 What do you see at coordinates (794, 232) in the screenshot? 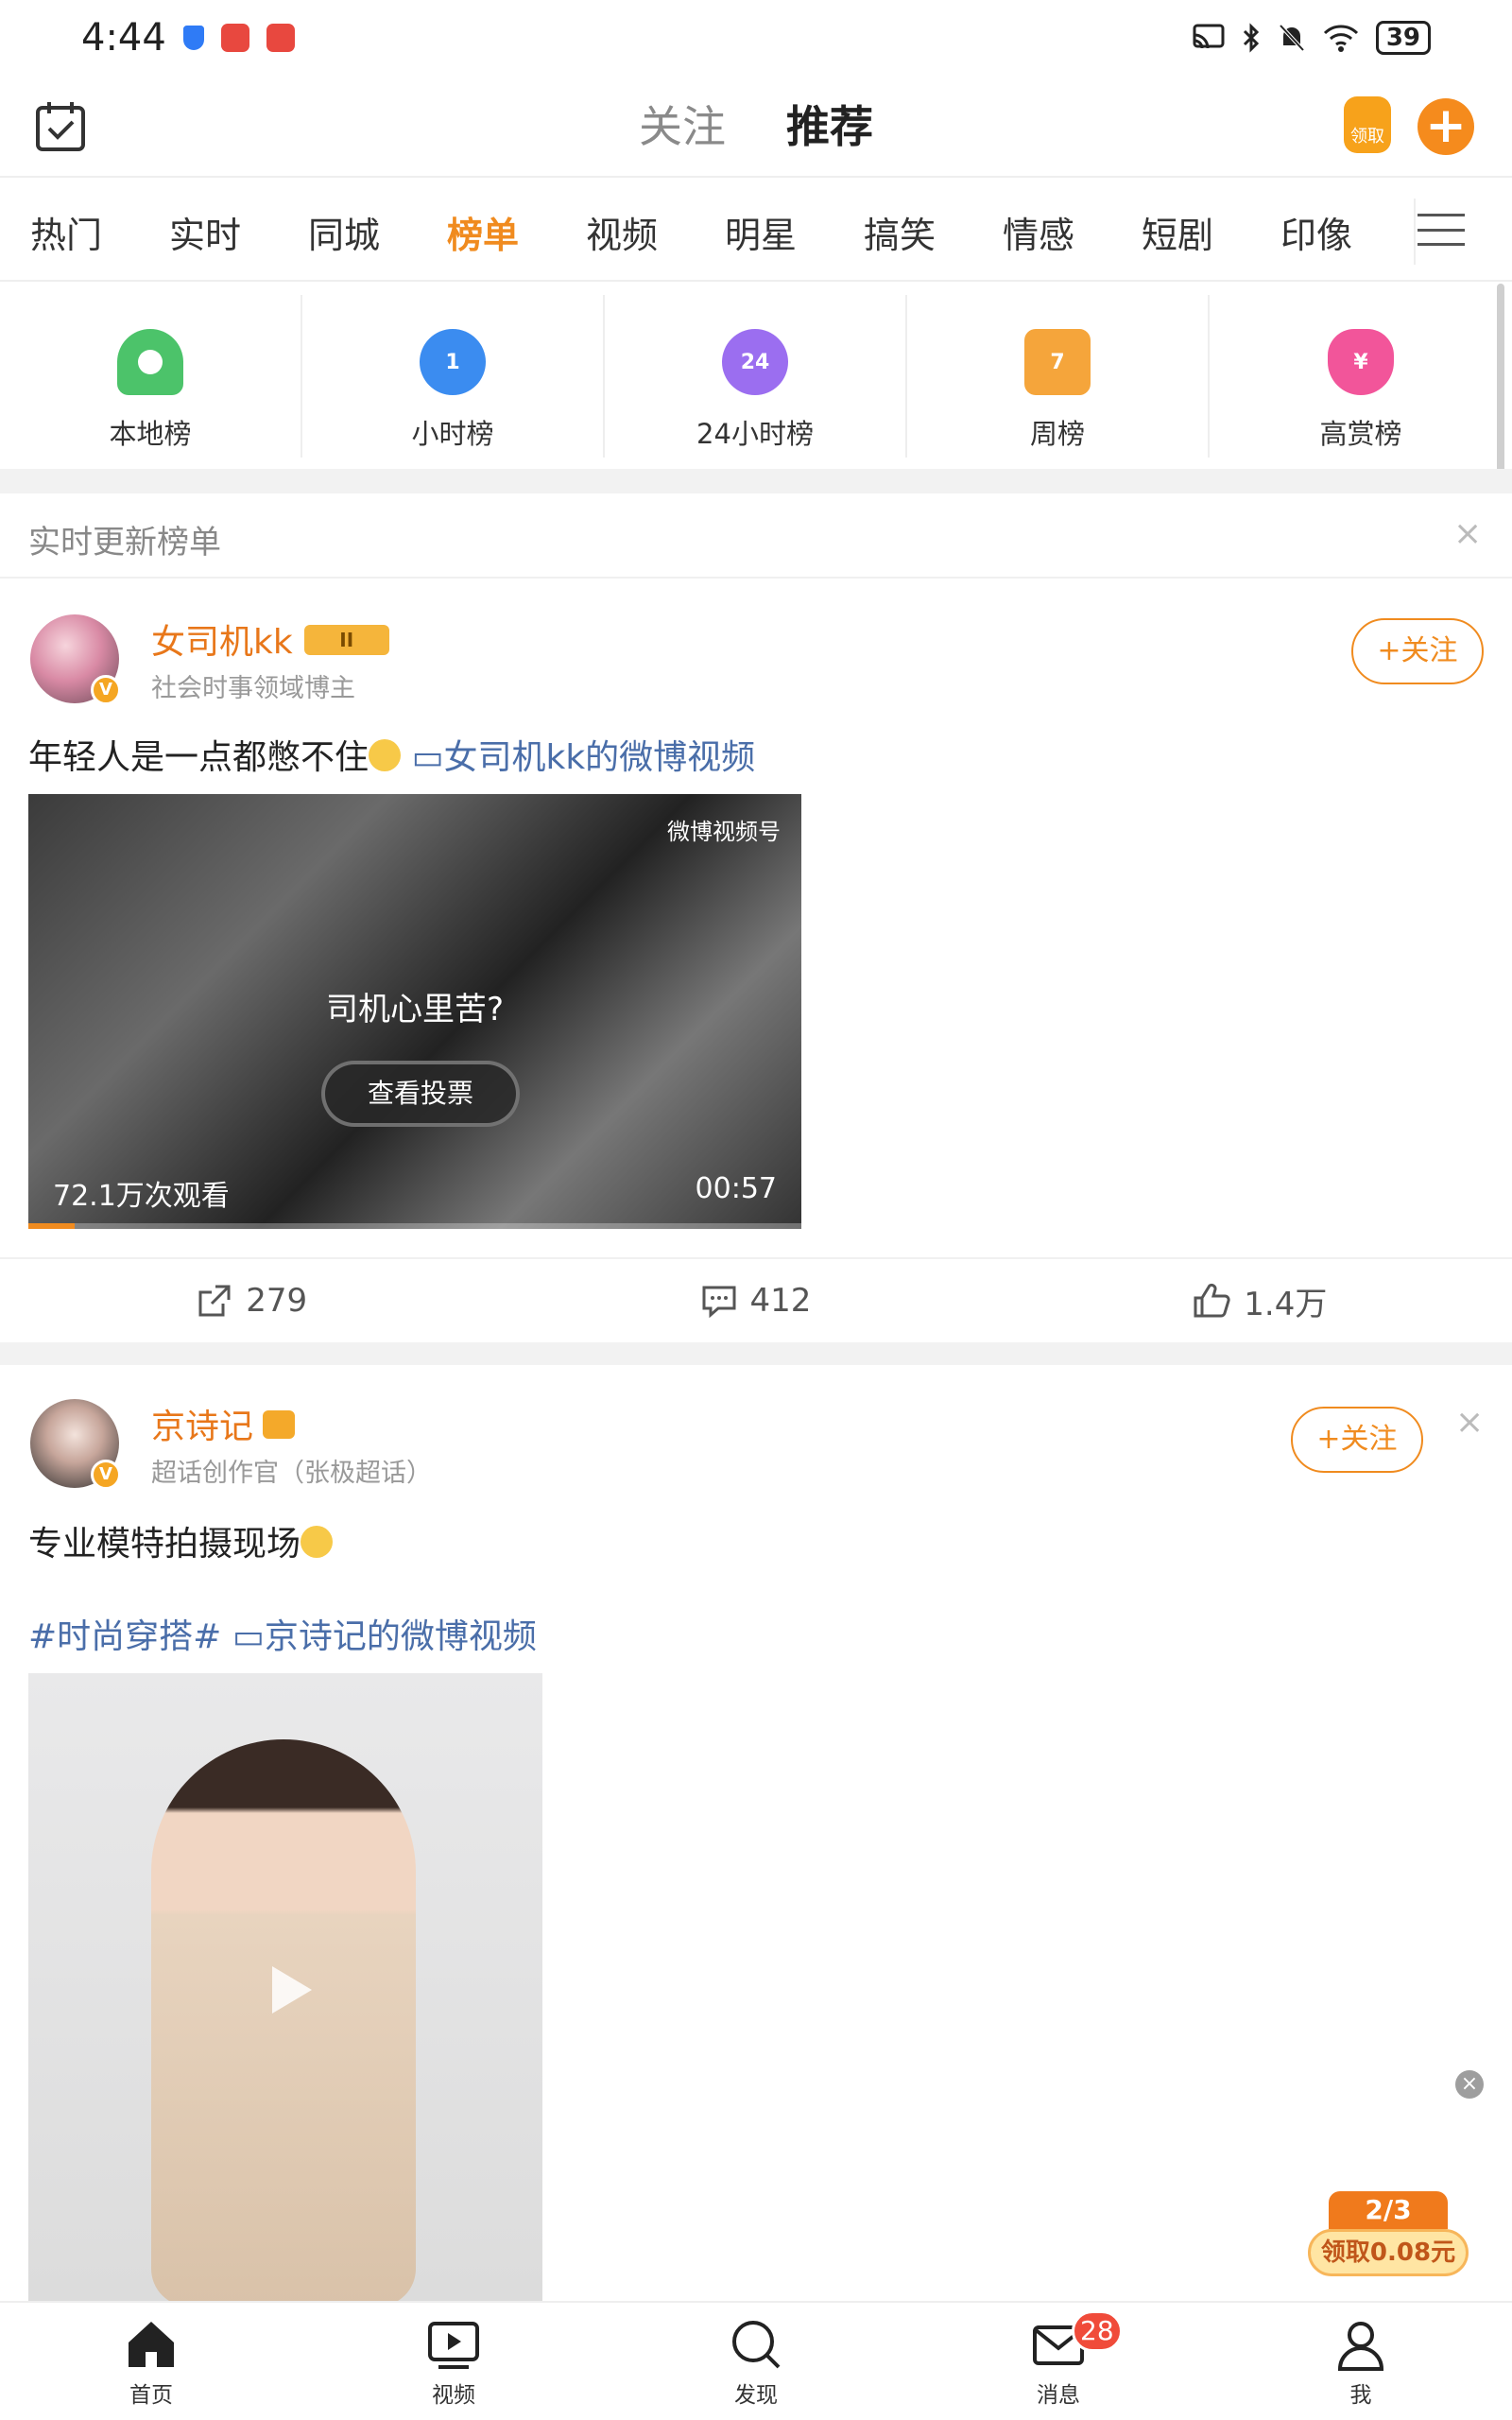
I see `category-stars: 明星` at bounding box center [794, 232].